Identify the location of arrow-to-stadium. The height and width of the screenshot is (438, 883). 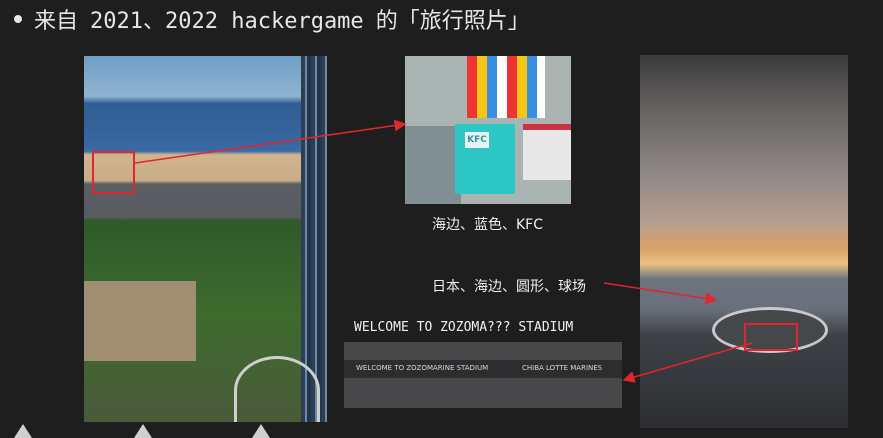
(660, 293).